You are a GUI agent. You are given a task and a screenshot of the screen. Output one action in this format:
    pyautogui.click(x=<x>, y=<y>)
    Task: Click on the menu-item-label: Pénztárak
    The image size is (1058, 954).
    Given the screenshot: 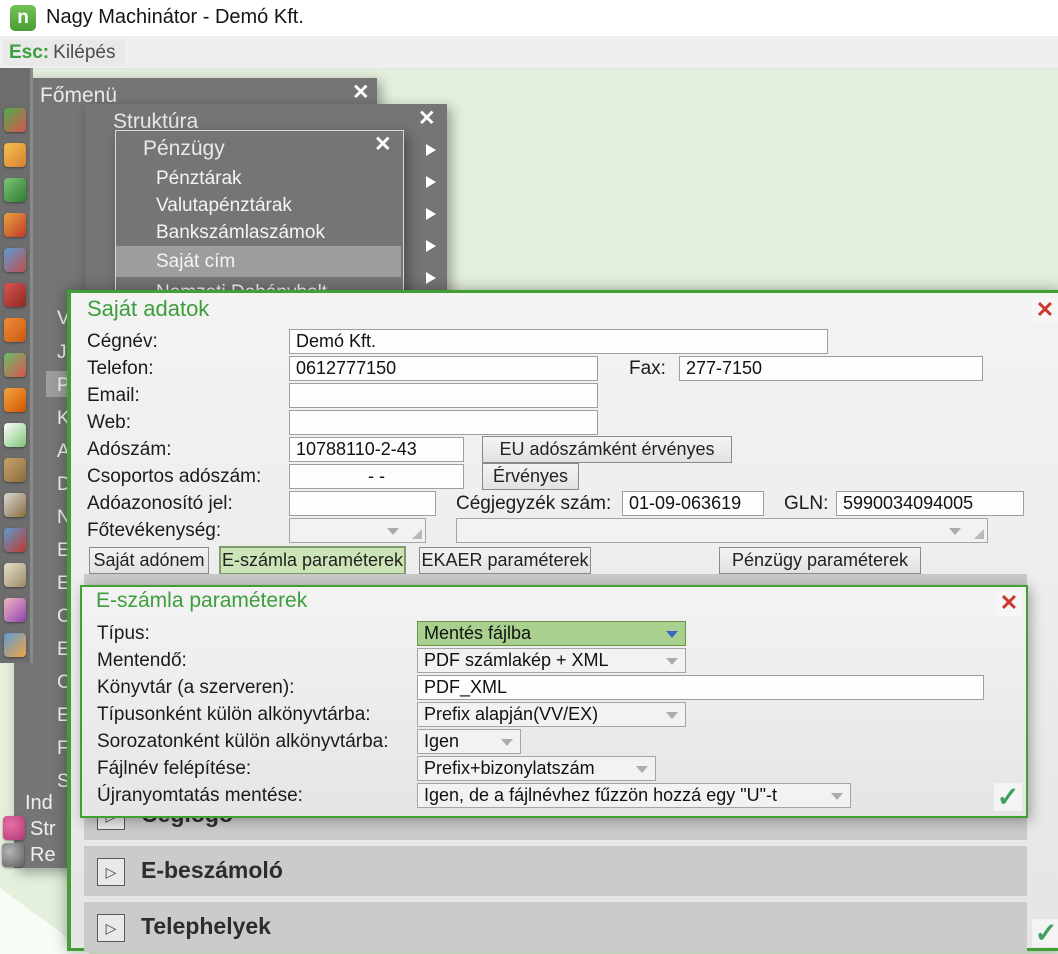 What is the action you would take?
    pyautogui.click(x=199, y=178)
    